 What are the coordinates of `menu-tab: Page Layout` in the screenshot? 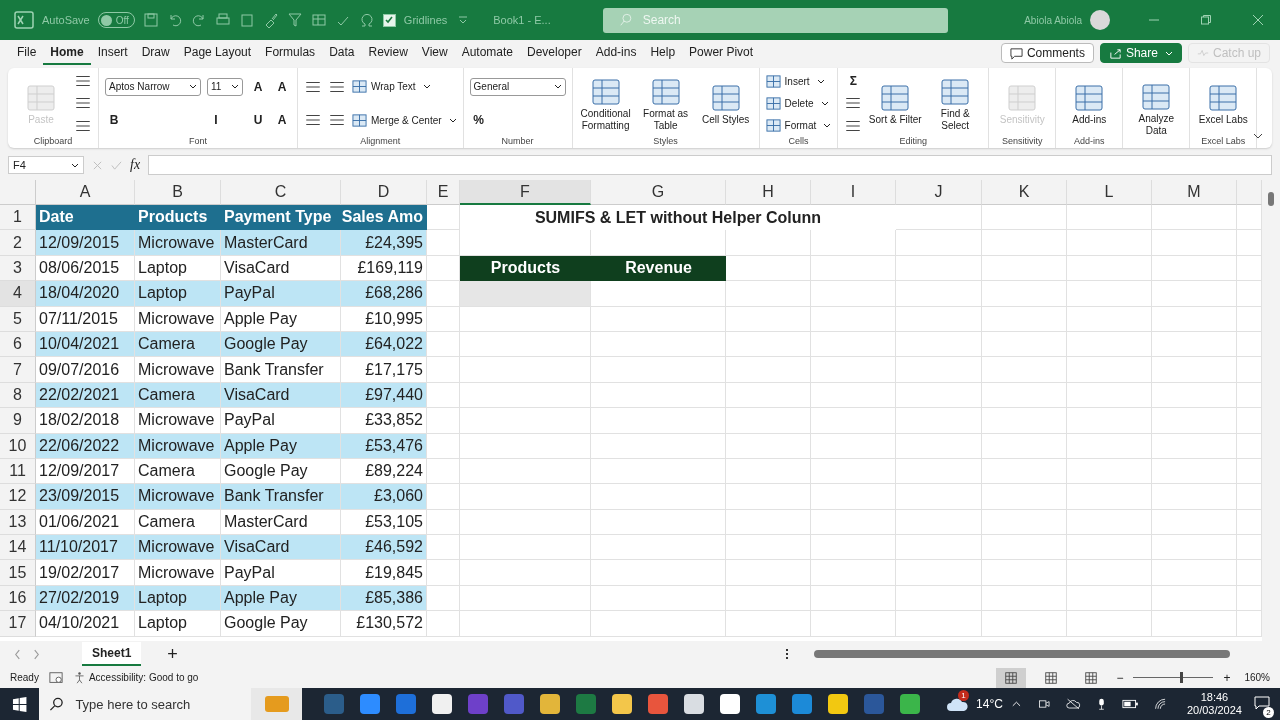 It's located at (217, 53).